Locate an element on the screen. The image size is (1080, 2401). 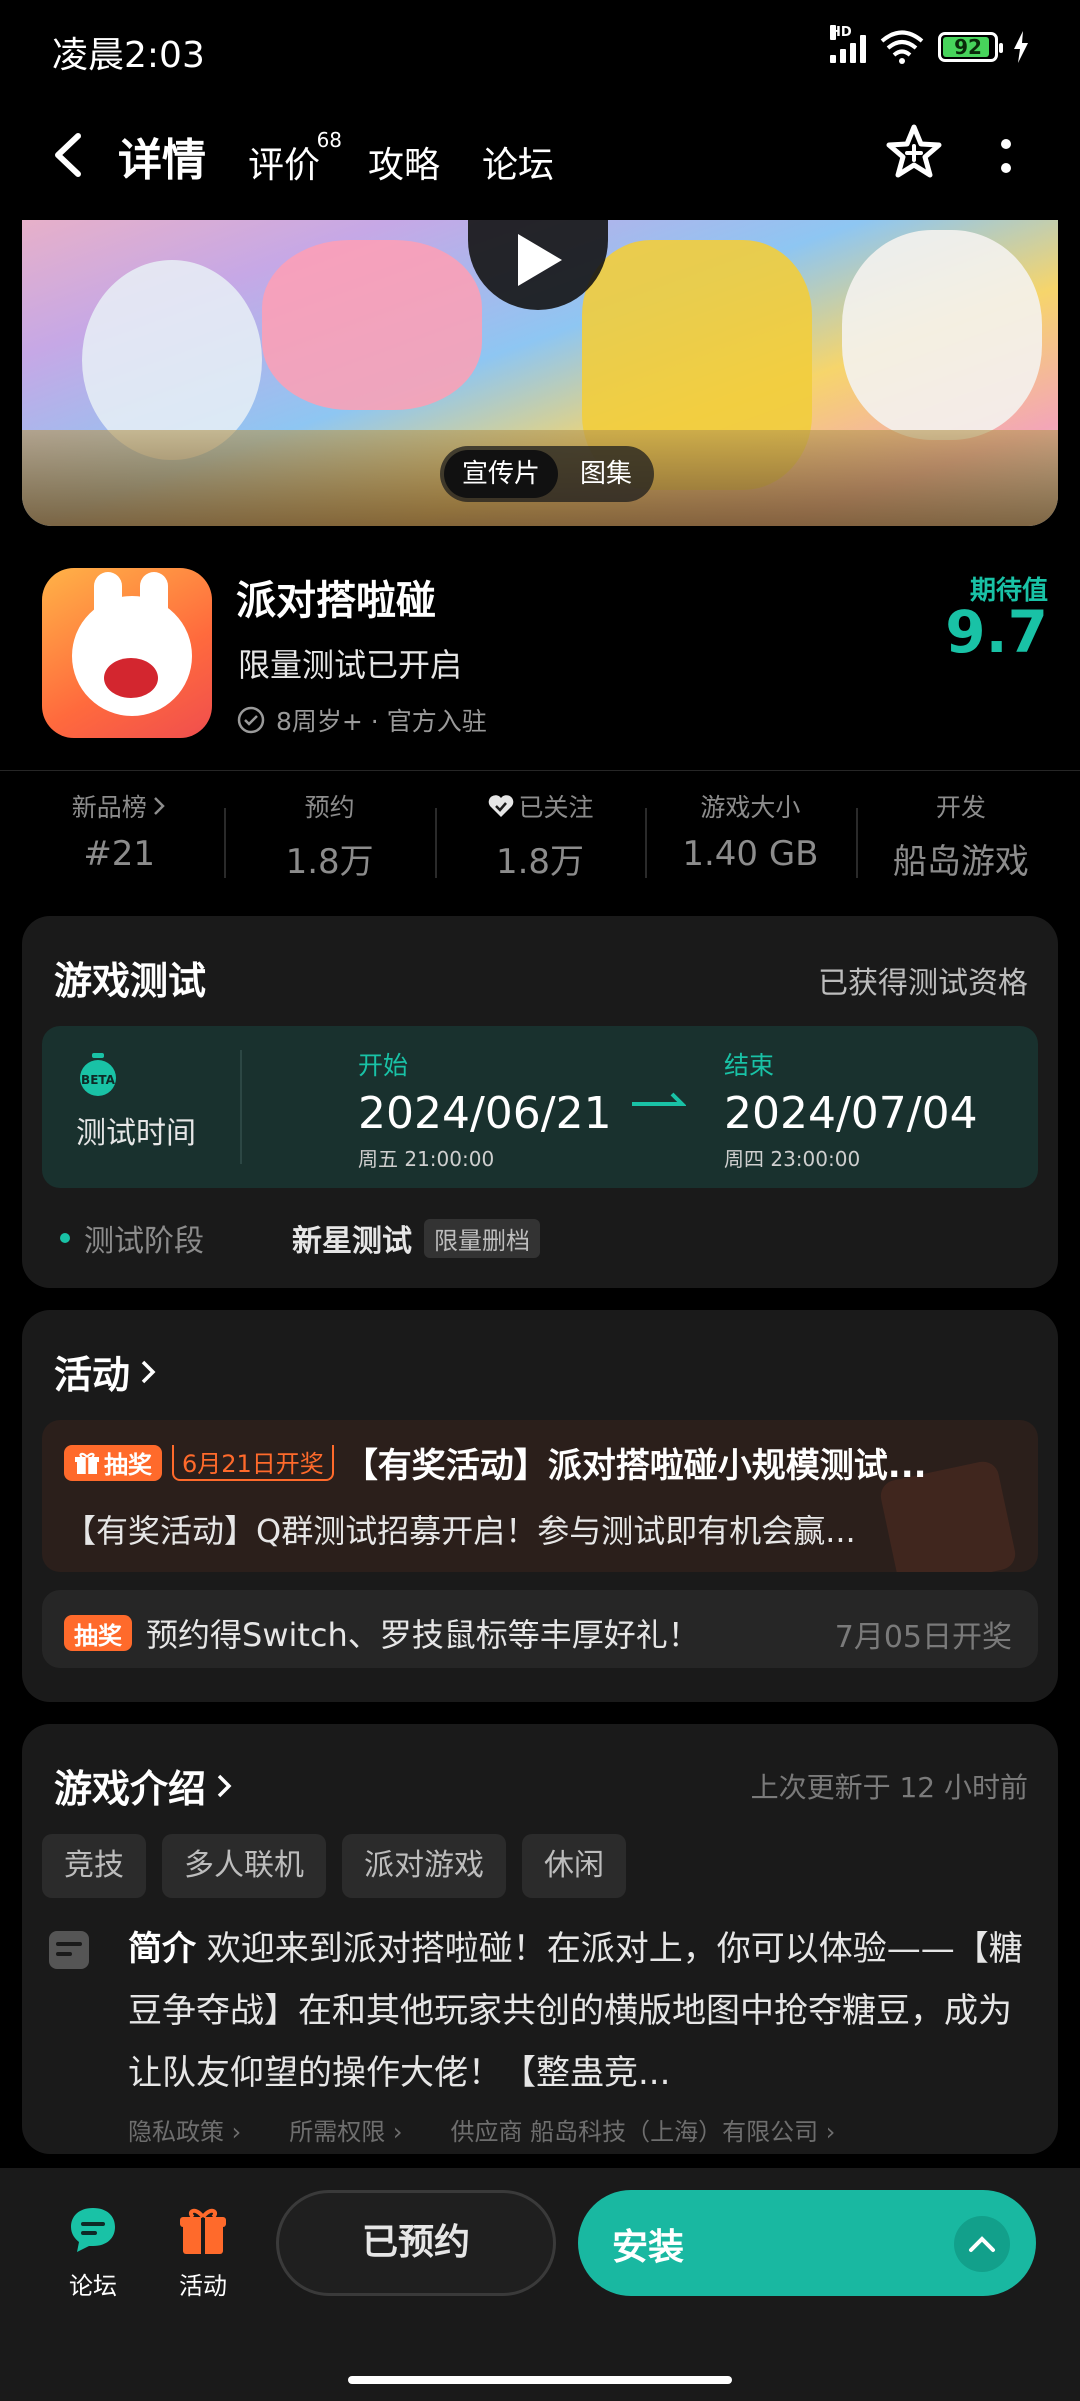
app-meta-text: 8周岁+ · 官方入驻 is located at coordinates (381, 721).